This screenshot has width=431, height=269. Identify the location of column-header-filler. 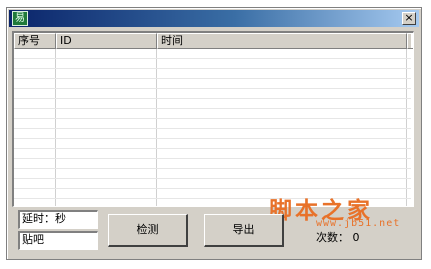
(410, 41).